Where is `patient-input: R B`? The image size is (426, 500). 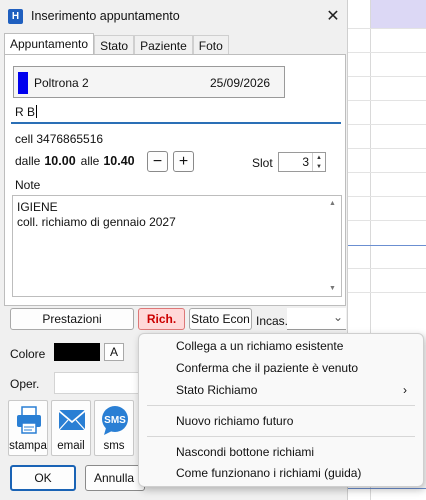 patient-input: R B is located at coordinates (176, 113).